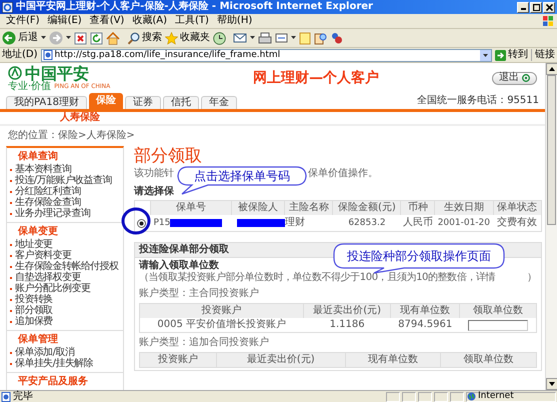 This screenshot has width=557, height=402. Describe the element at coordinates (471, 396) in the screenshot. I see `globe-icon` at that location.